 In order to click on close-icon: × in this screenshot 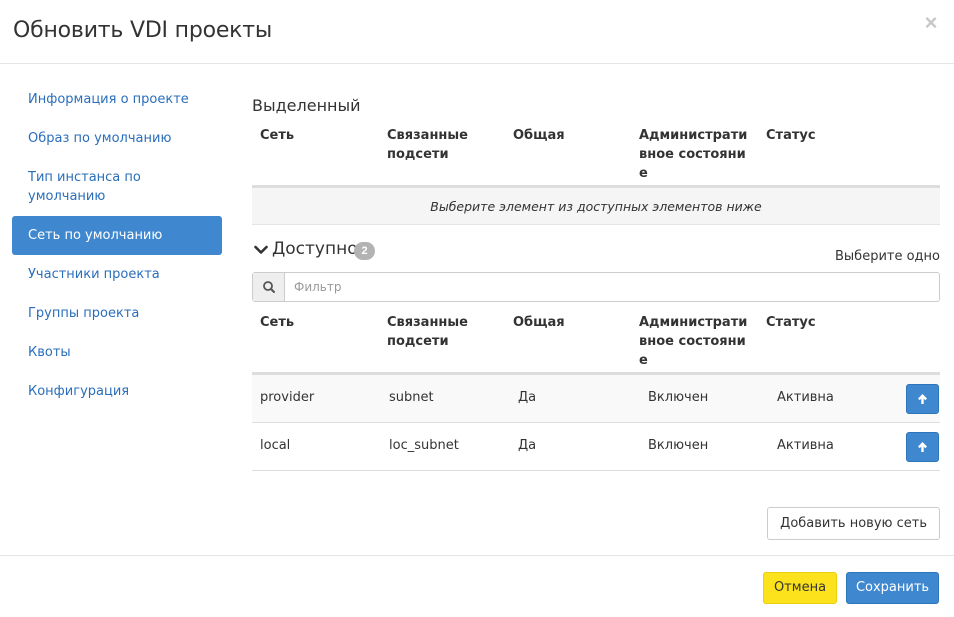, I will do `click(931, 23)`.